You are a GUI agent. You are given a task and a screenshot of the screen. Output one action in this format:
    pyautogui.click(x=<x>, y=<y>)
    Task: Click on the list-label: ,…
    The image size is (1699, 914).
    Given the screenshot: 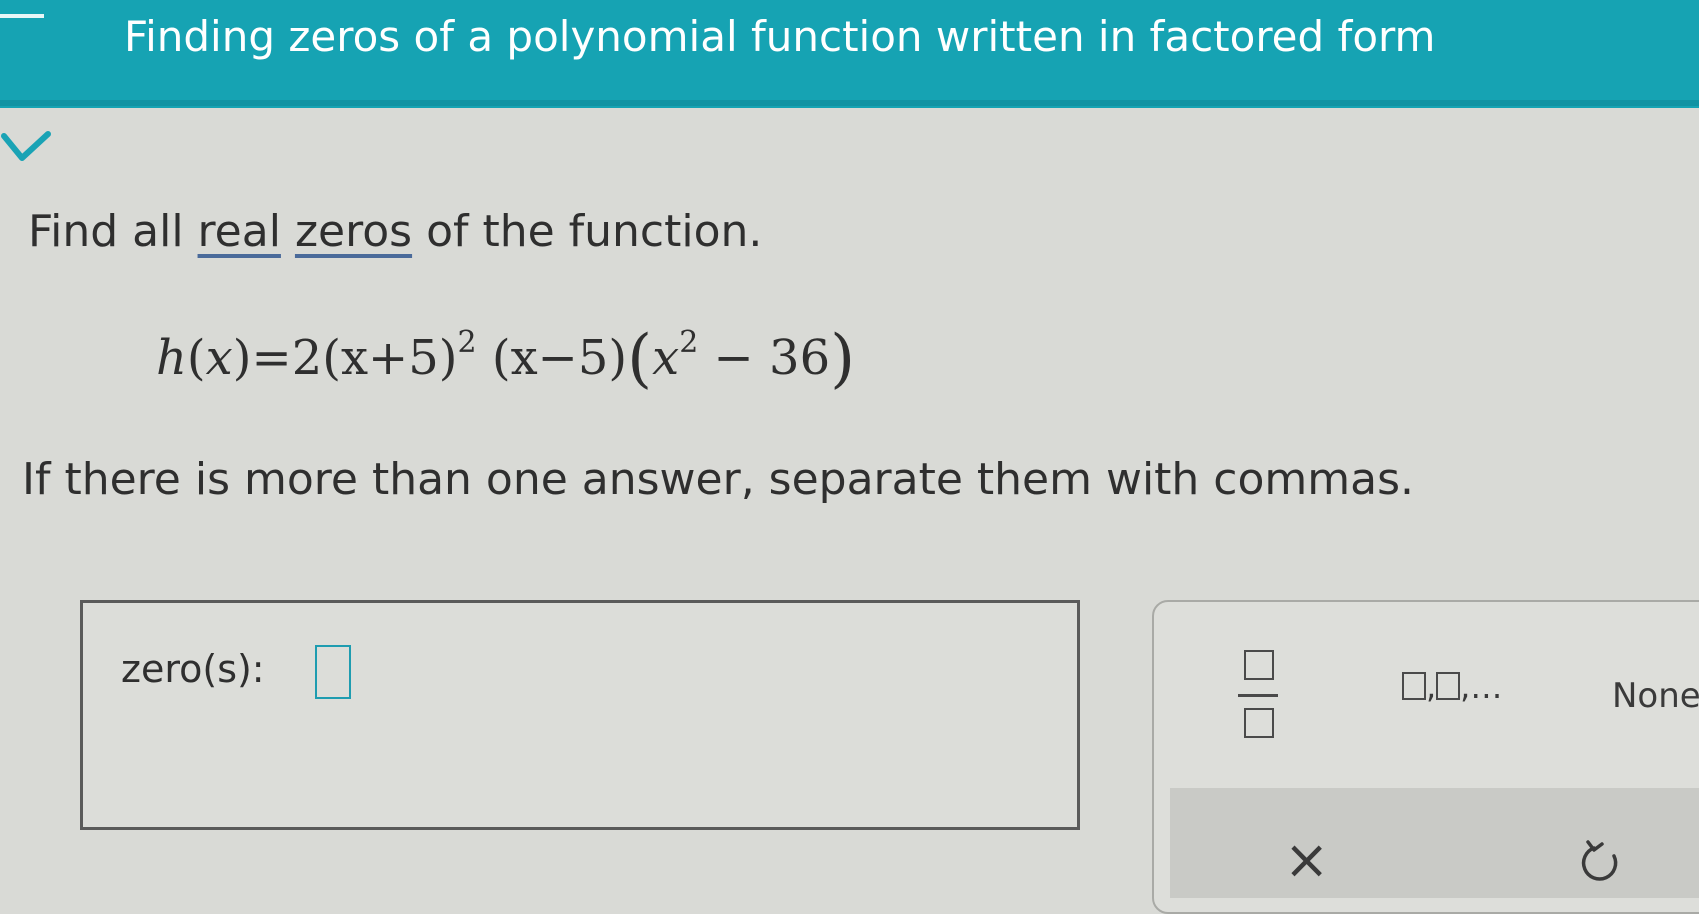 What is the action you would take?
    pyautogui.click(x=1481, y=687)
    